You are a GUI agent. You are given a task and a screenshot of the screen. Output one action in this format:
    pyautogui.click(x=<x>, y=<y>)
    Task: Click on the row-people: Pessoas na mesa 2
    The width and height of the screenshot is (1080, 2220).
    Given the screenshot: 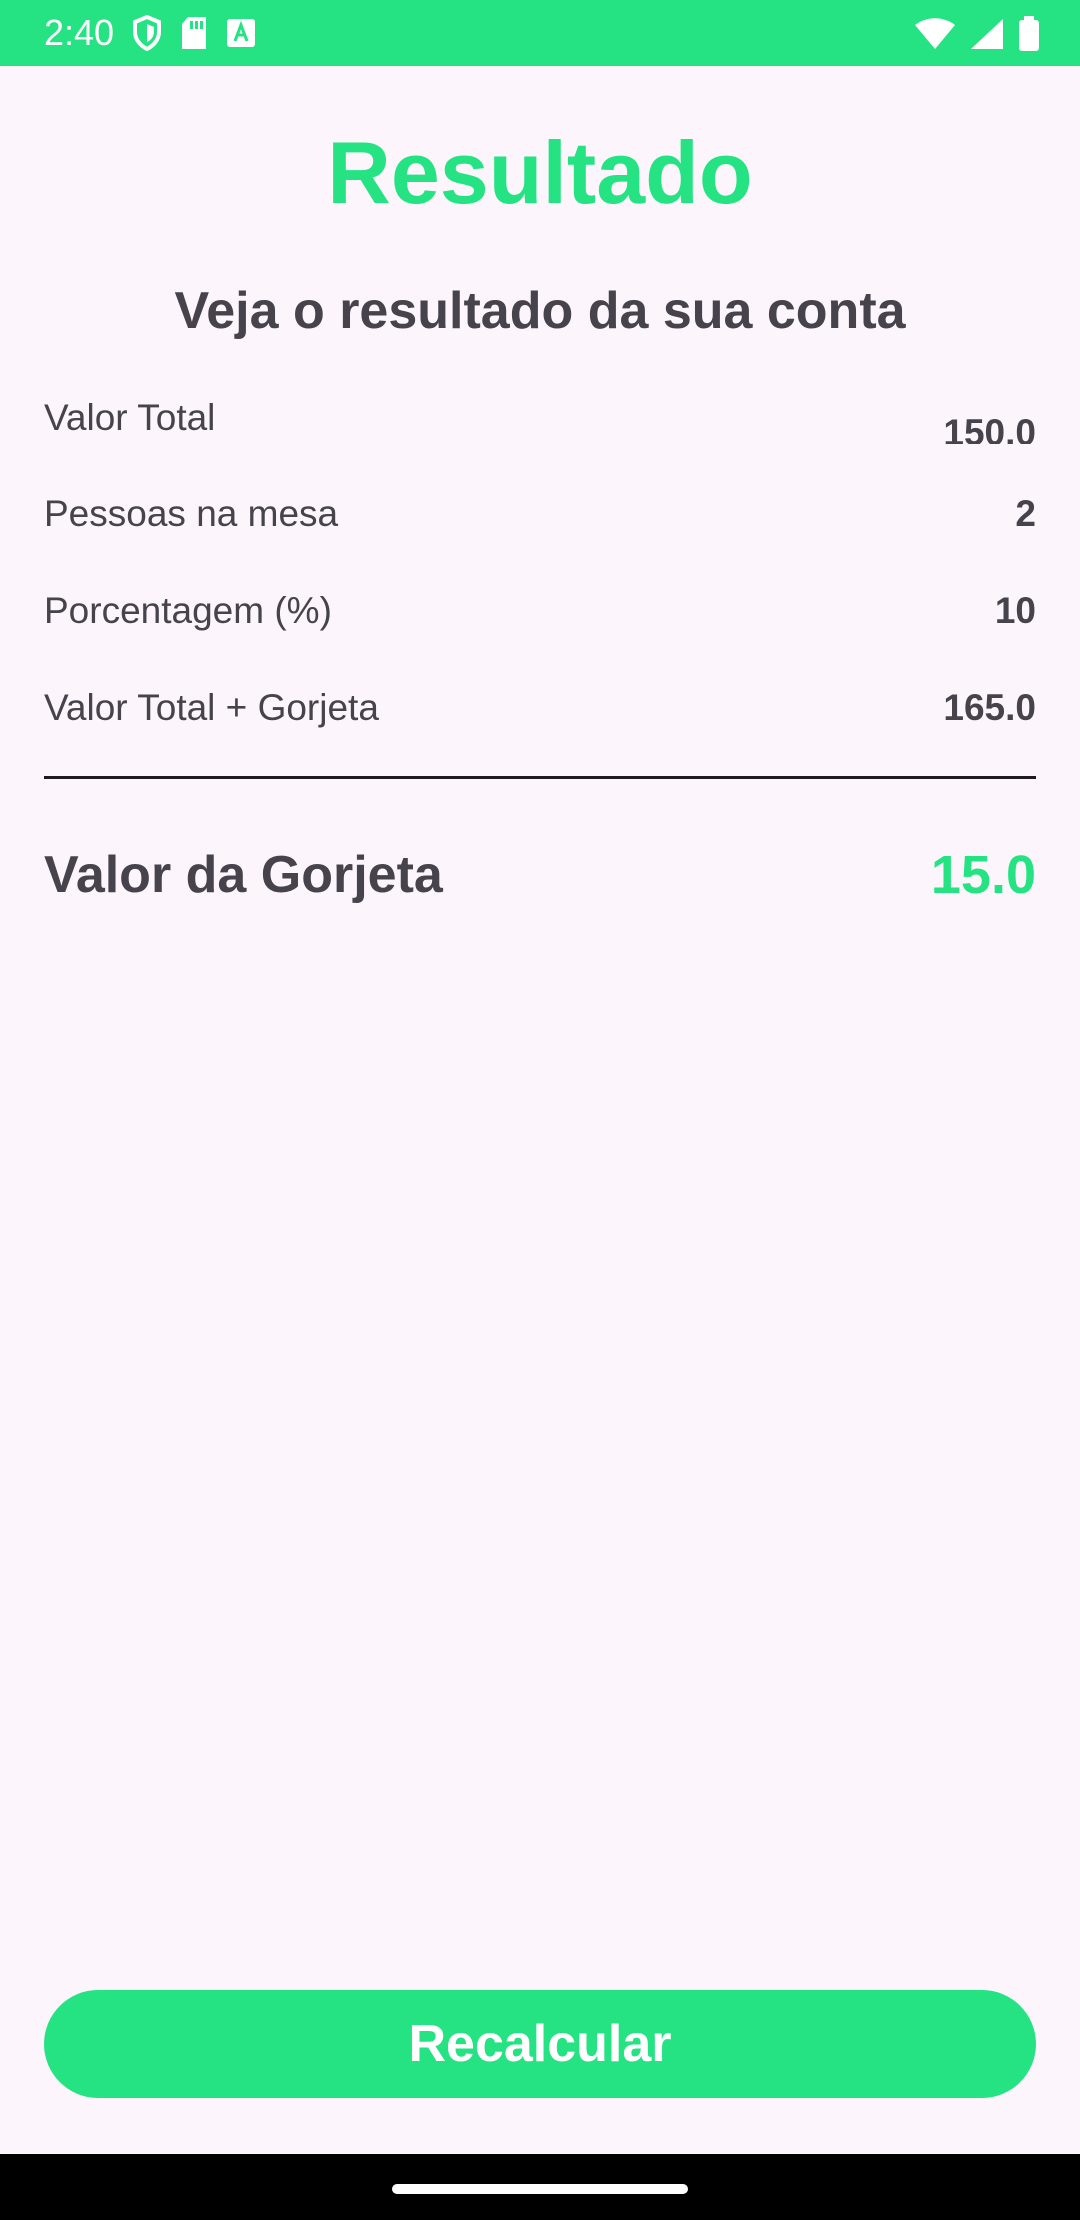 What is the action you would take?
    pyautogui.click(x=540, y=514)
    